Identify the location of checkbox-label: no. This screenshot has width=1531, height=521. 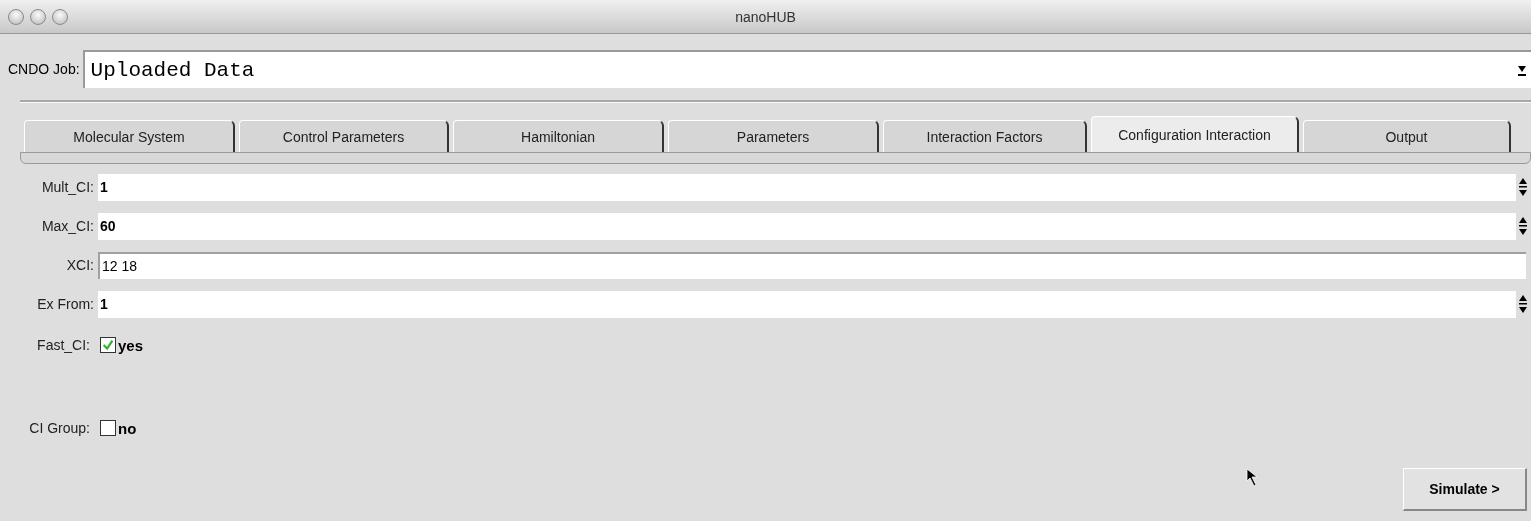
(127, 428).